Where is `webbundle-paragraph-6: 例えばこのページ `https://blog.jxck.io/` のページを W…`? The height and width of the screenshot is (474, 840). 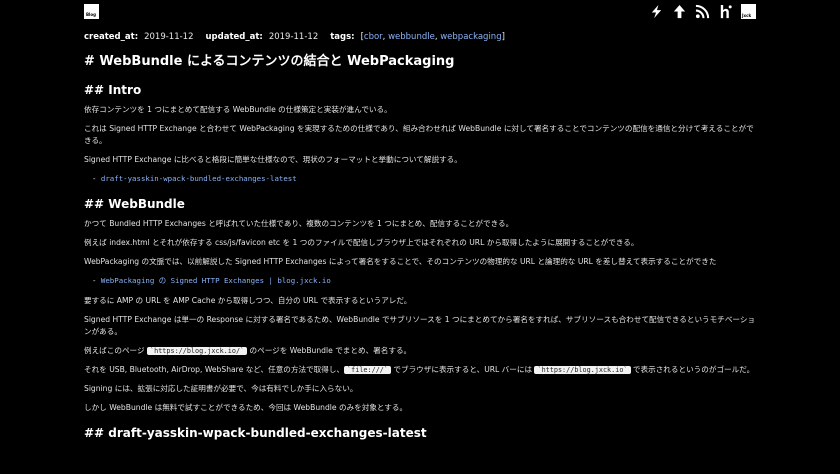 webbundle-paragraph-6: 例えばこのページ `https://blog.jxck.io/` のページを W… is located at coordinates (420, 351).